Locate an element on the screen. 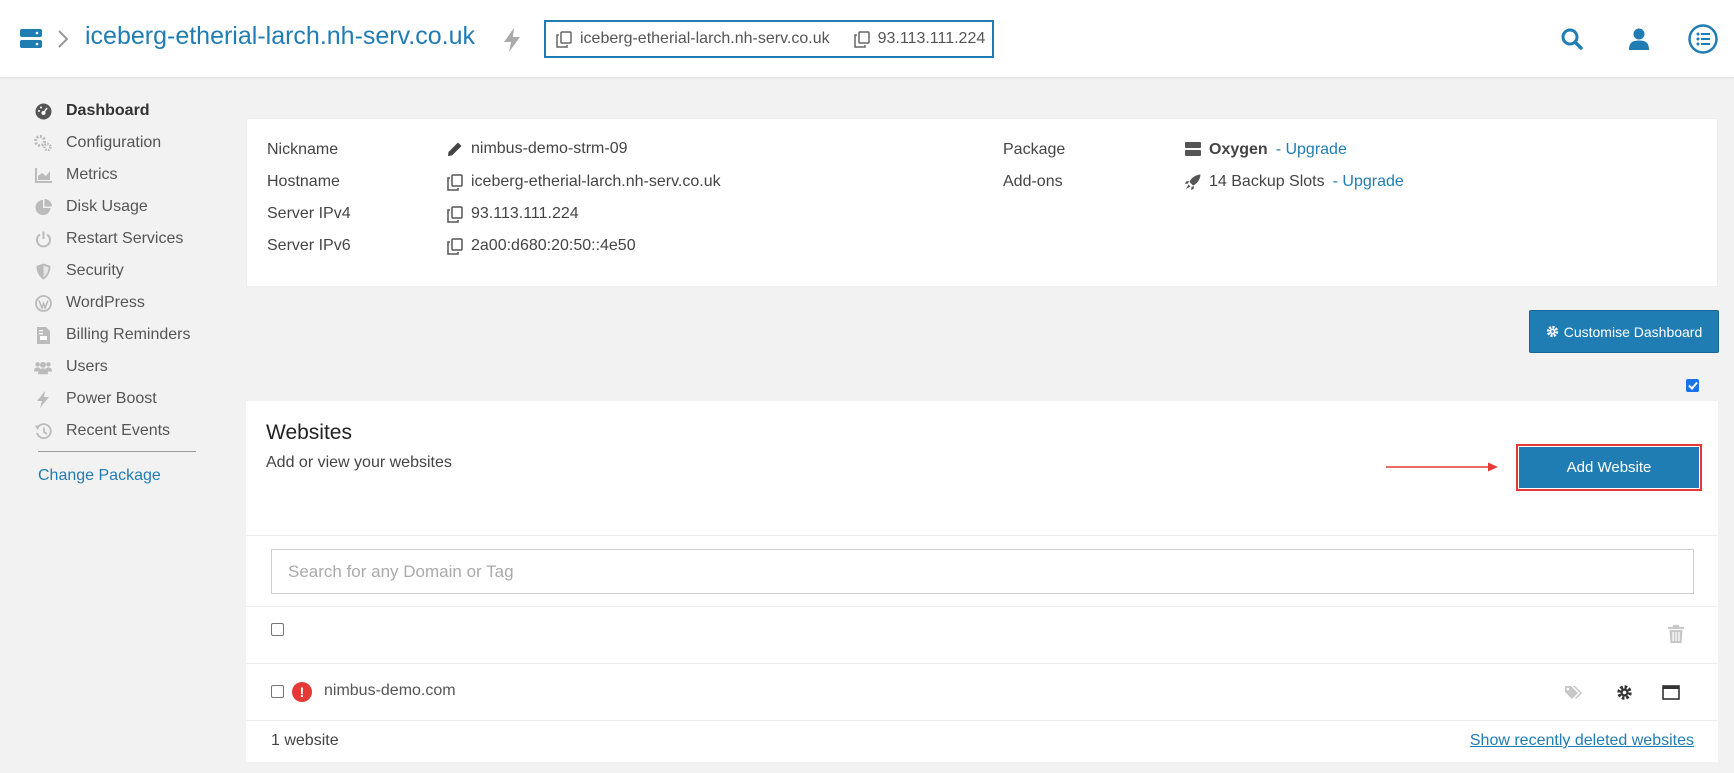 Image resolution: width=1734 pixels, height=773 pixels. sidebar-item-disk-usage: Disk Usage is located at coordinates (91, 207).